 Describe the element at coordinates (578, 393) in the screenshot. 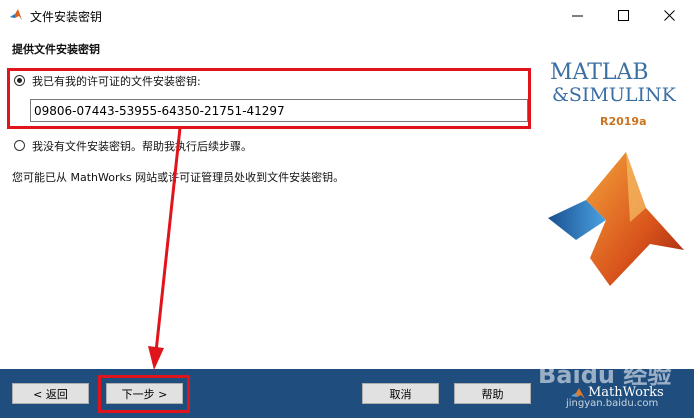

I see `mathworks-logo-icon` at that location.